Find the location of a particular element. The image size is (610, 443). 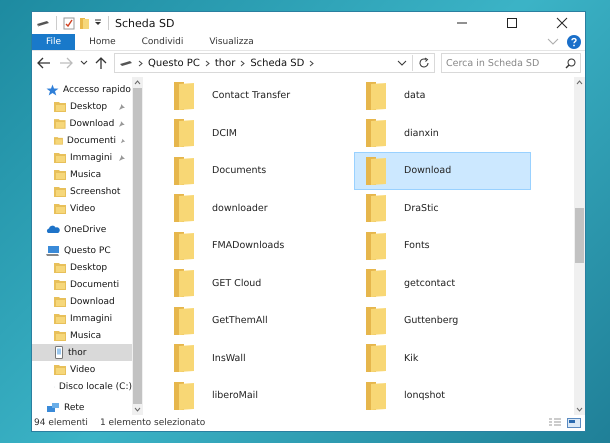

up-arrow-icon is located at coordinates (101, 63).